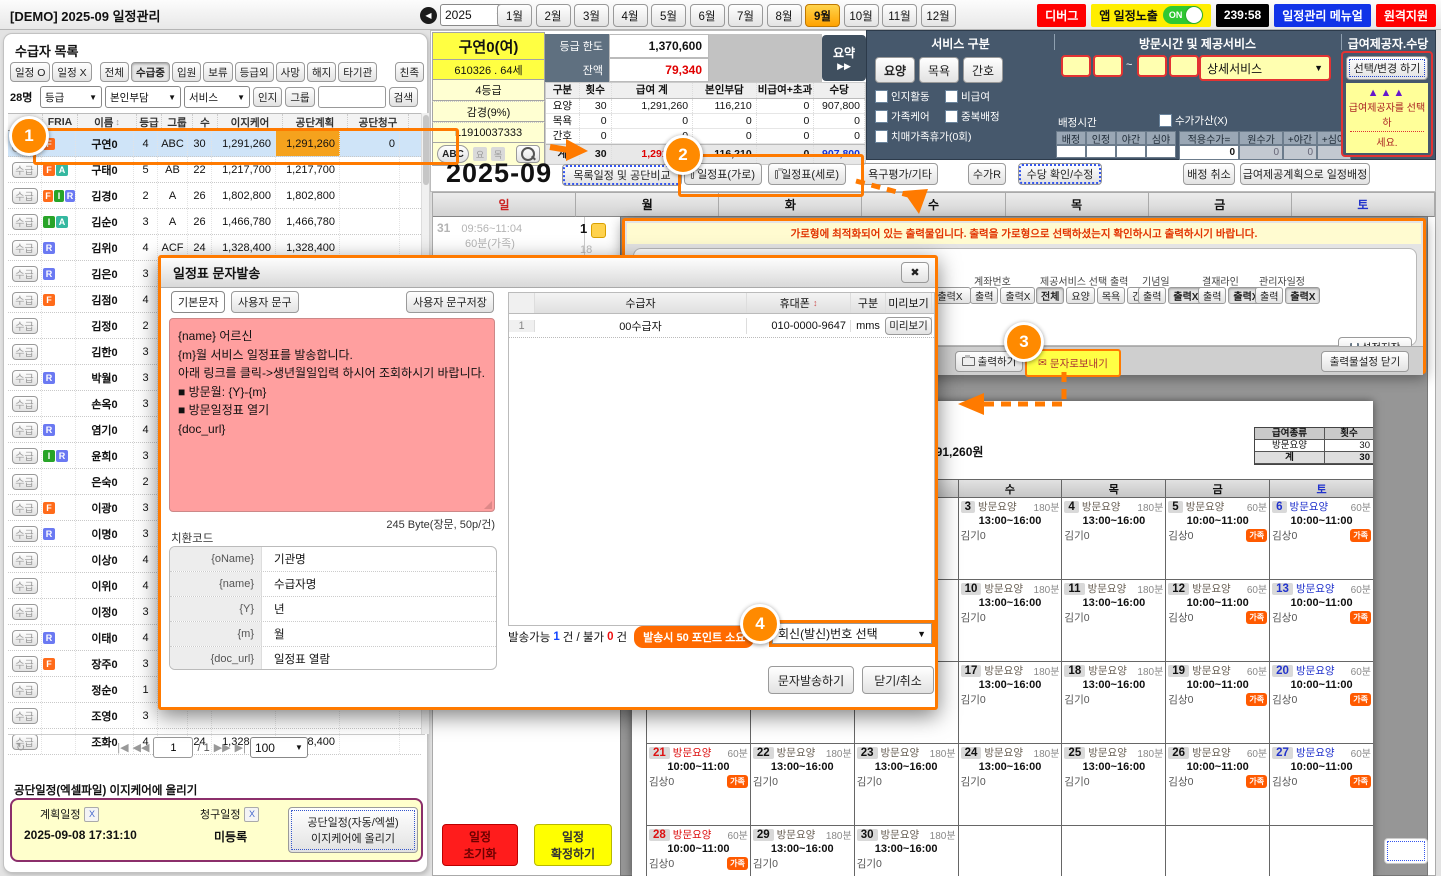 The height and width of the screenshot is (876, 1441). What do you see at coordinates (984, 295) in the screenshot?
I see `option-계좌번호-출력: 출력` at bounding box center [984, 295].